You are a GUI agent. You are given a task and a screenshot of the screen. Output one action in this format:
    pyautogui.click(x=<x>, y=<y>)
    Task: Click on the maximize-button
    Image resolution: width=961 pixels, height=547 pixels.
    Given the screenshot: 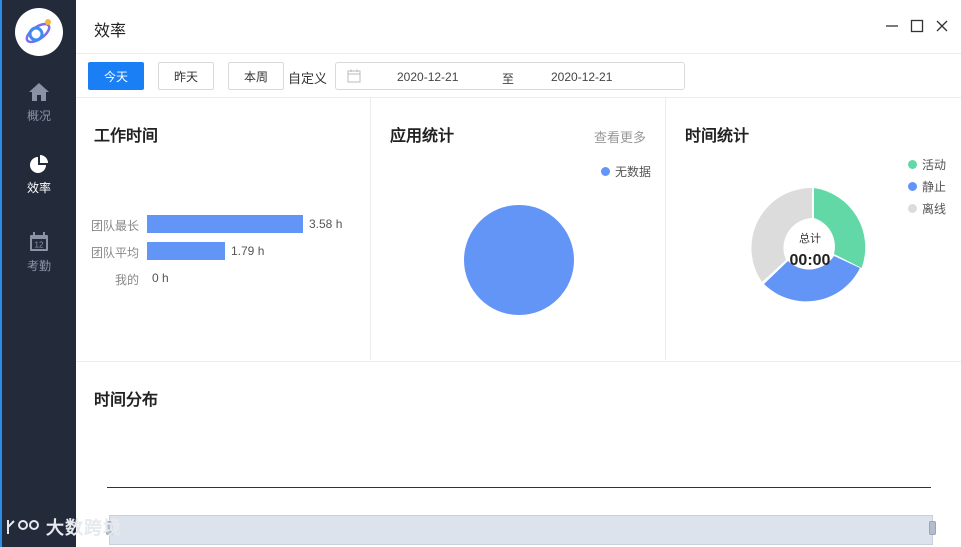 What is the action you would take?
    pyautogui.click(x=917, y=26)
    